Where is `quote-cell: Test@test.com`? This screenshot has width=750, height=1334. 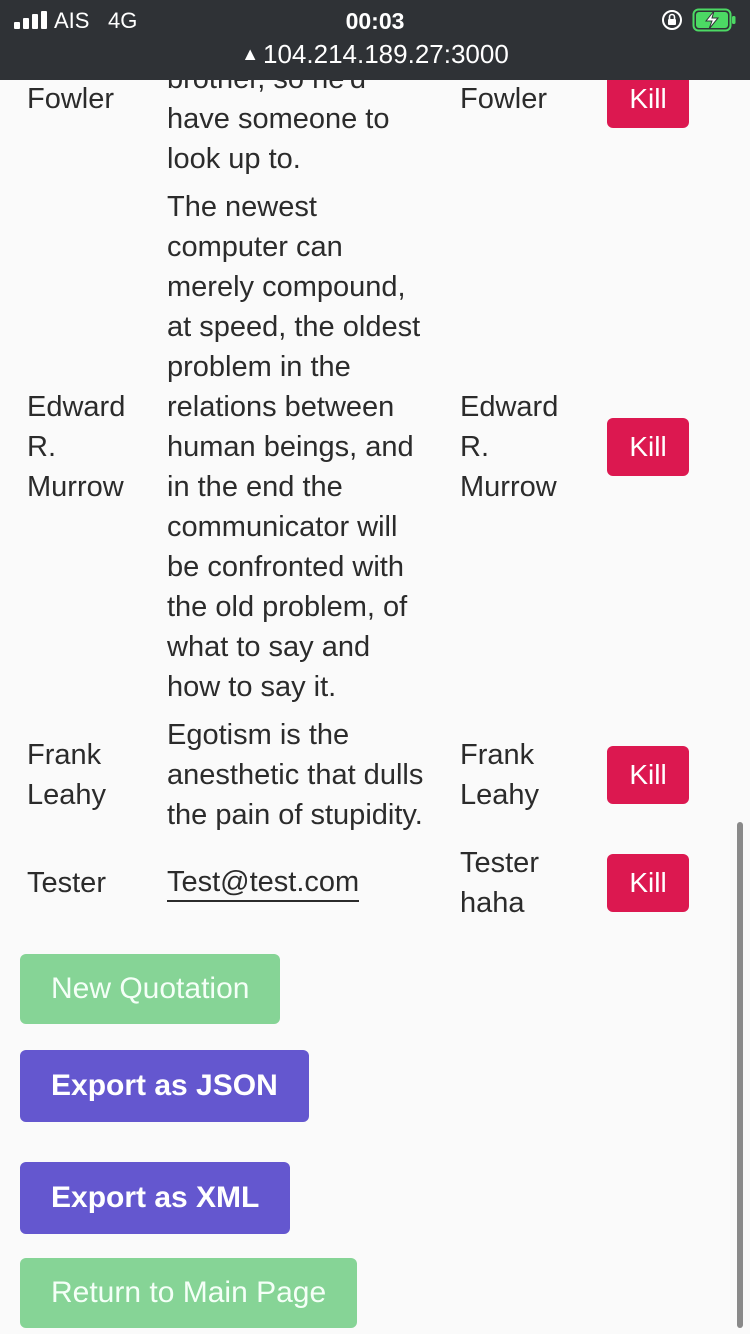
quote-cell: Test@test.com is located at coordinates (310, 883).